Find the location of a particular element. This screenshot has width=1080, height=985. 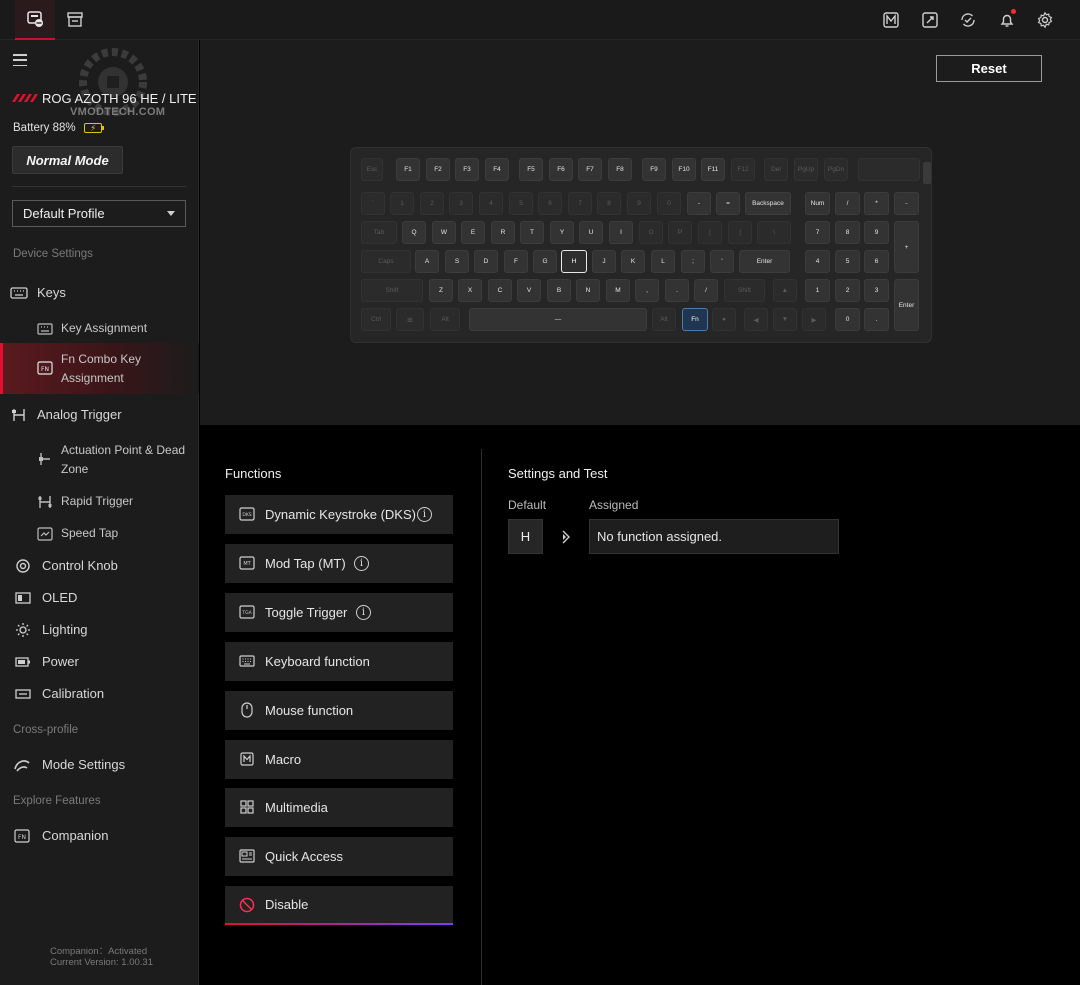

keyboard-key: 0 is located at coordinates (669, 203).